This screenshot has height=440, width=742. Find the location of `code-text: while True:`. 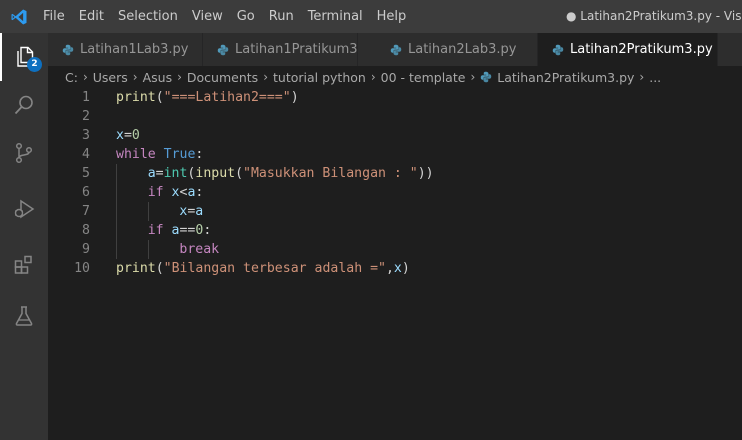

code-text: while True: is located at coordinates (159, 154).